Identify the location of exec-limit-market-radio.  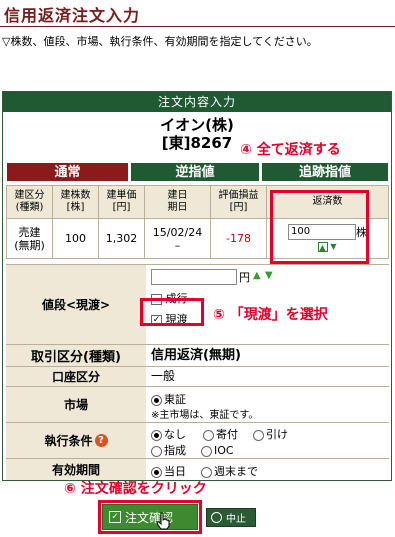
(156, 451).